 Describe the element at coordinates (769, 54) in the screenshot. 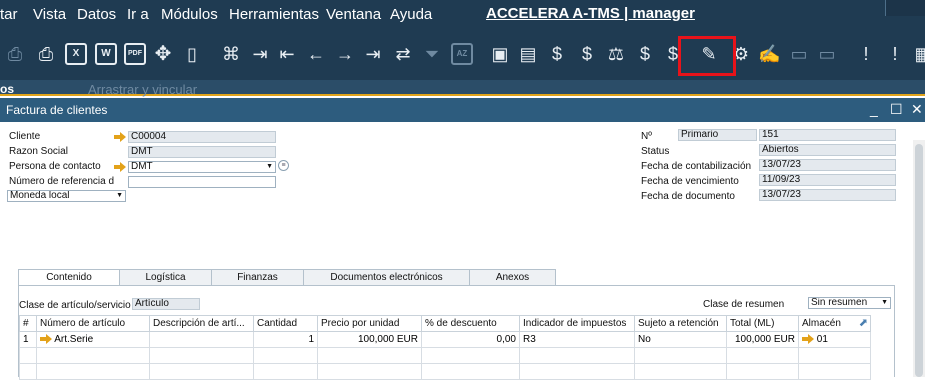

I see `approve-doc-icon: ✍` at that location.